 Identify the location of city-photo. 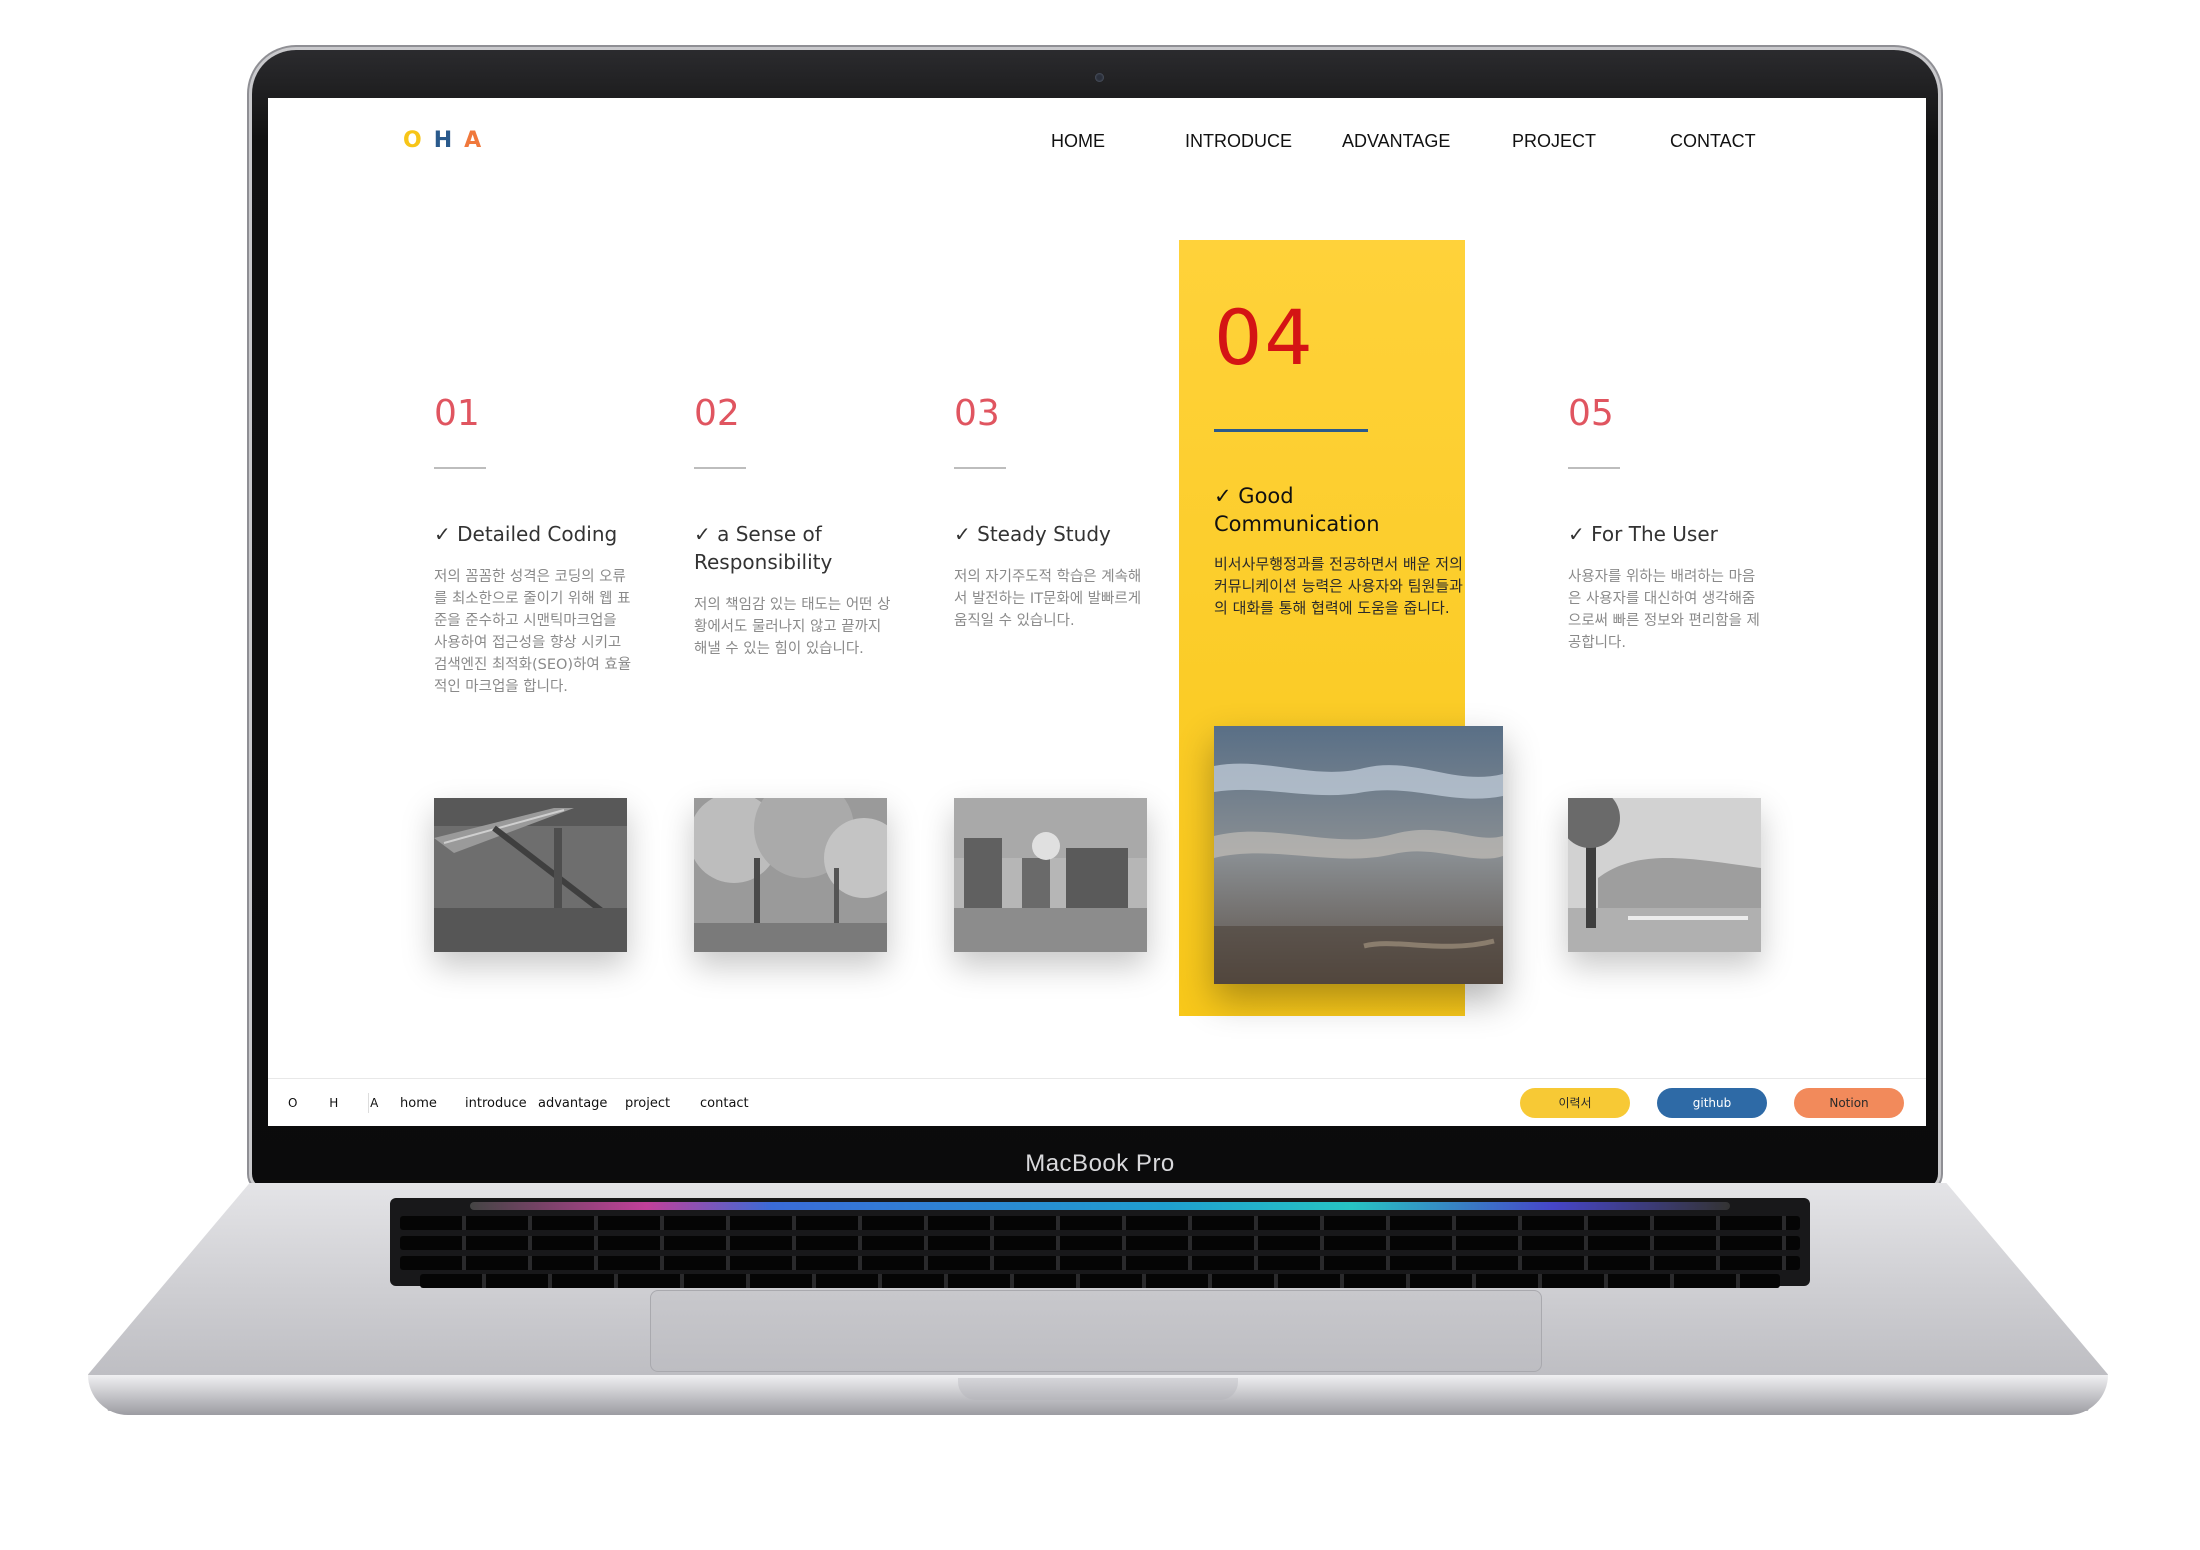
(1050, 875).